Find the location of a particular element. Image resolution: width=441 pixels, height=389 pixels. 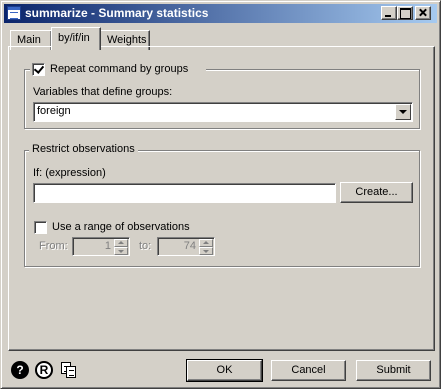

to-spin-buttons is located at coordinates (206, 247).